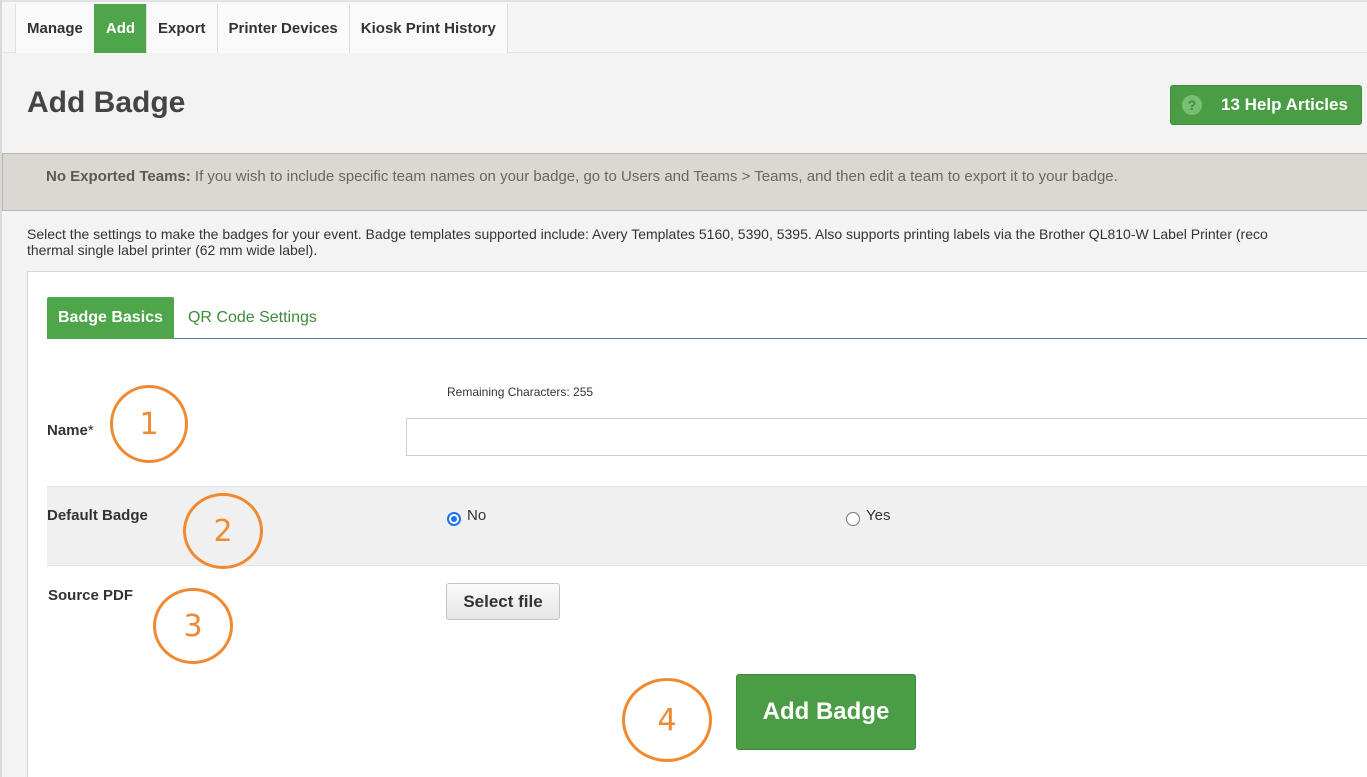 The image size is (1367, 777). What do you see at coordinates (503, 601) in the screenshot?
I see `select-file-button: Select file` at bounding box center [503, 601].